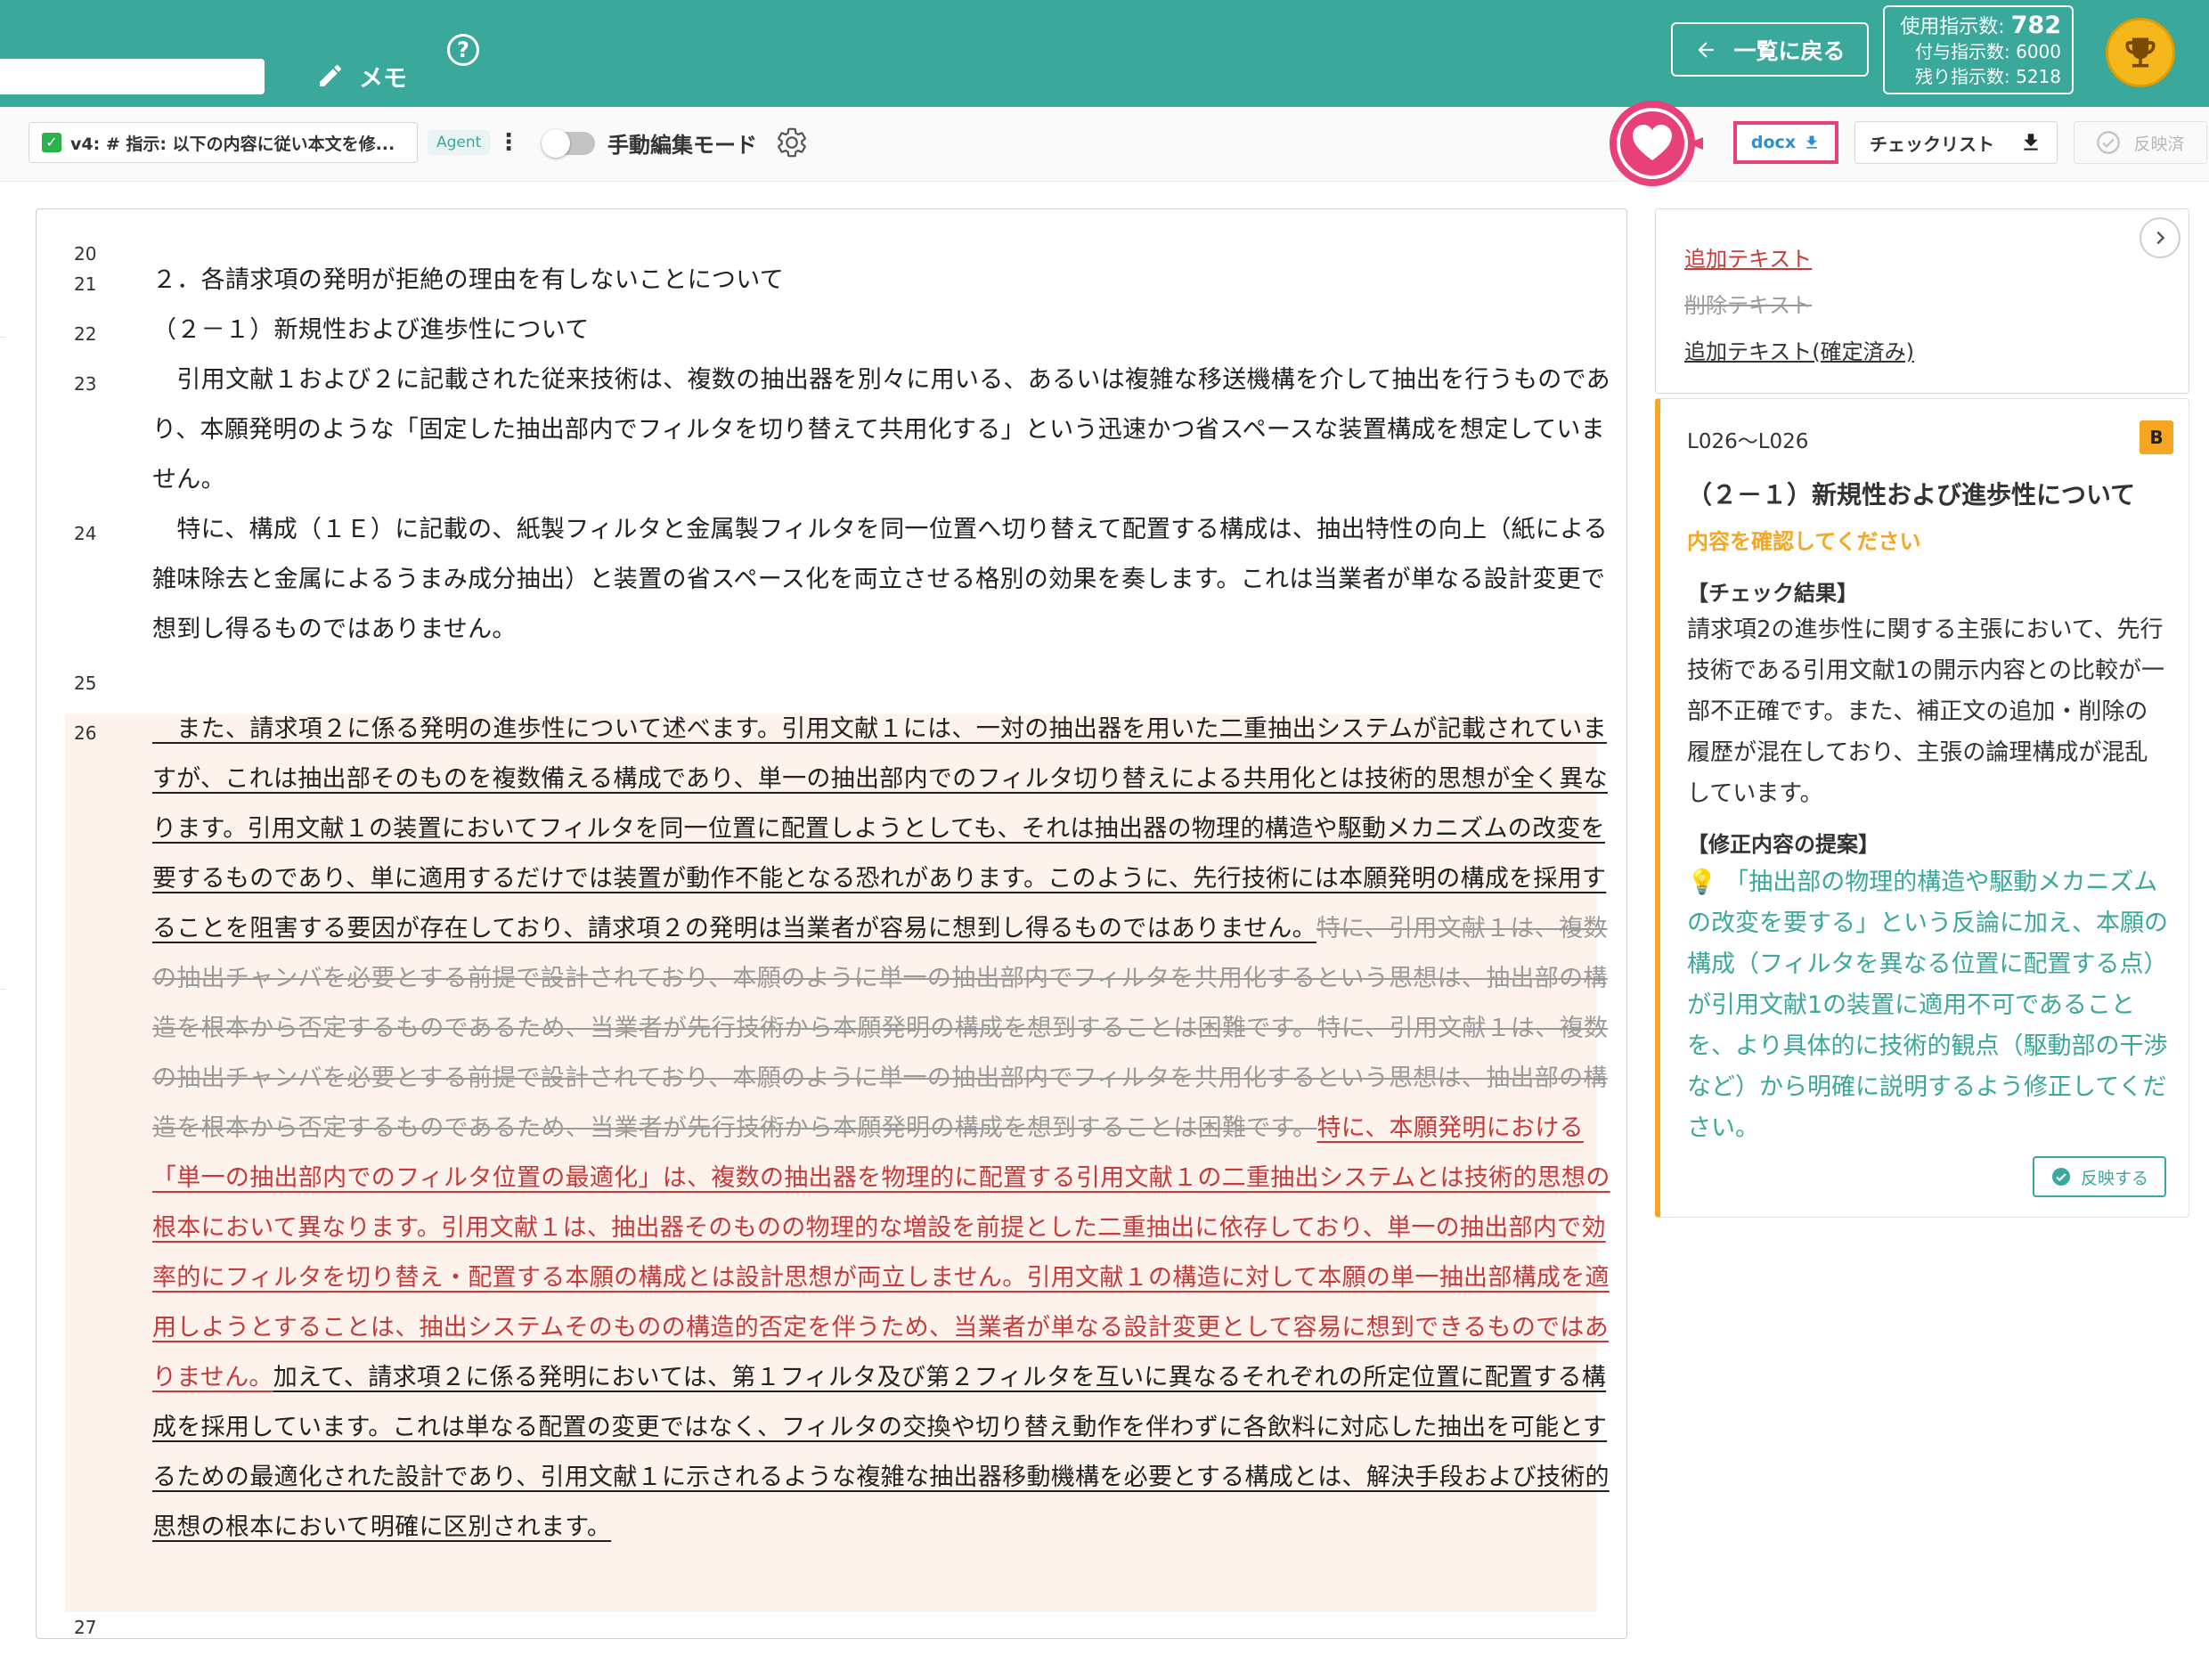 Image resolution: width=2209 pixels, height=1680 pixels. Describe the element at coordinates (463, 50) in the screenshot. I see `help-icon: ?` at that location.